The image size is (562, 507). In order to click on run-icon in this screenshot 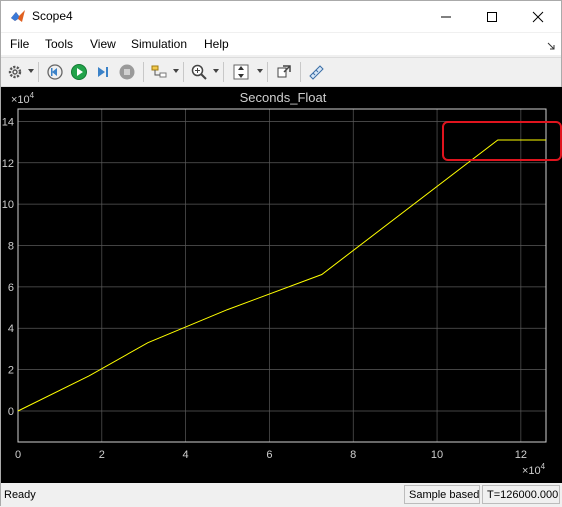, I will do `click(79, 72)`.